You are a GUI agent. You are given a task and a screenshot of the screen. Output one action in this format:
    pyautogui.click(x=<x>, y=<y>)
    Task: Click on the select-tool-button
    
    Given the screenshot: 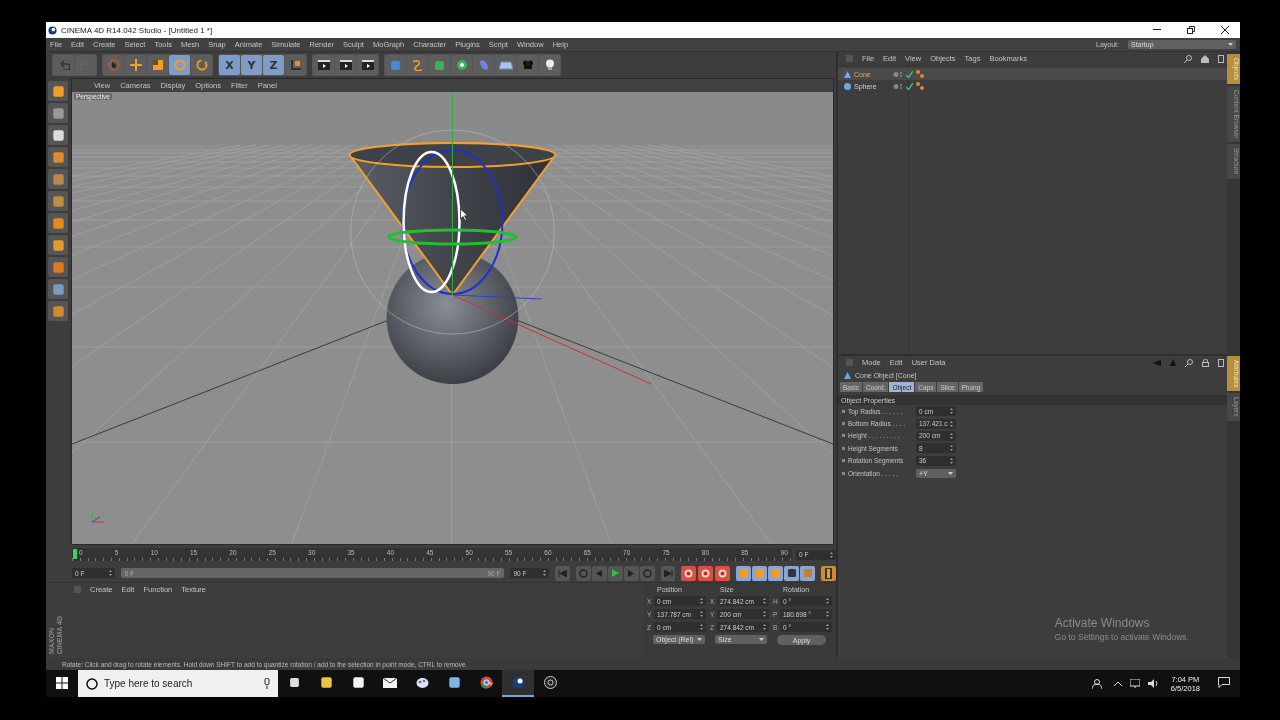 What is the action you would take?
    pyautogui.click(x=113, y=65)
    